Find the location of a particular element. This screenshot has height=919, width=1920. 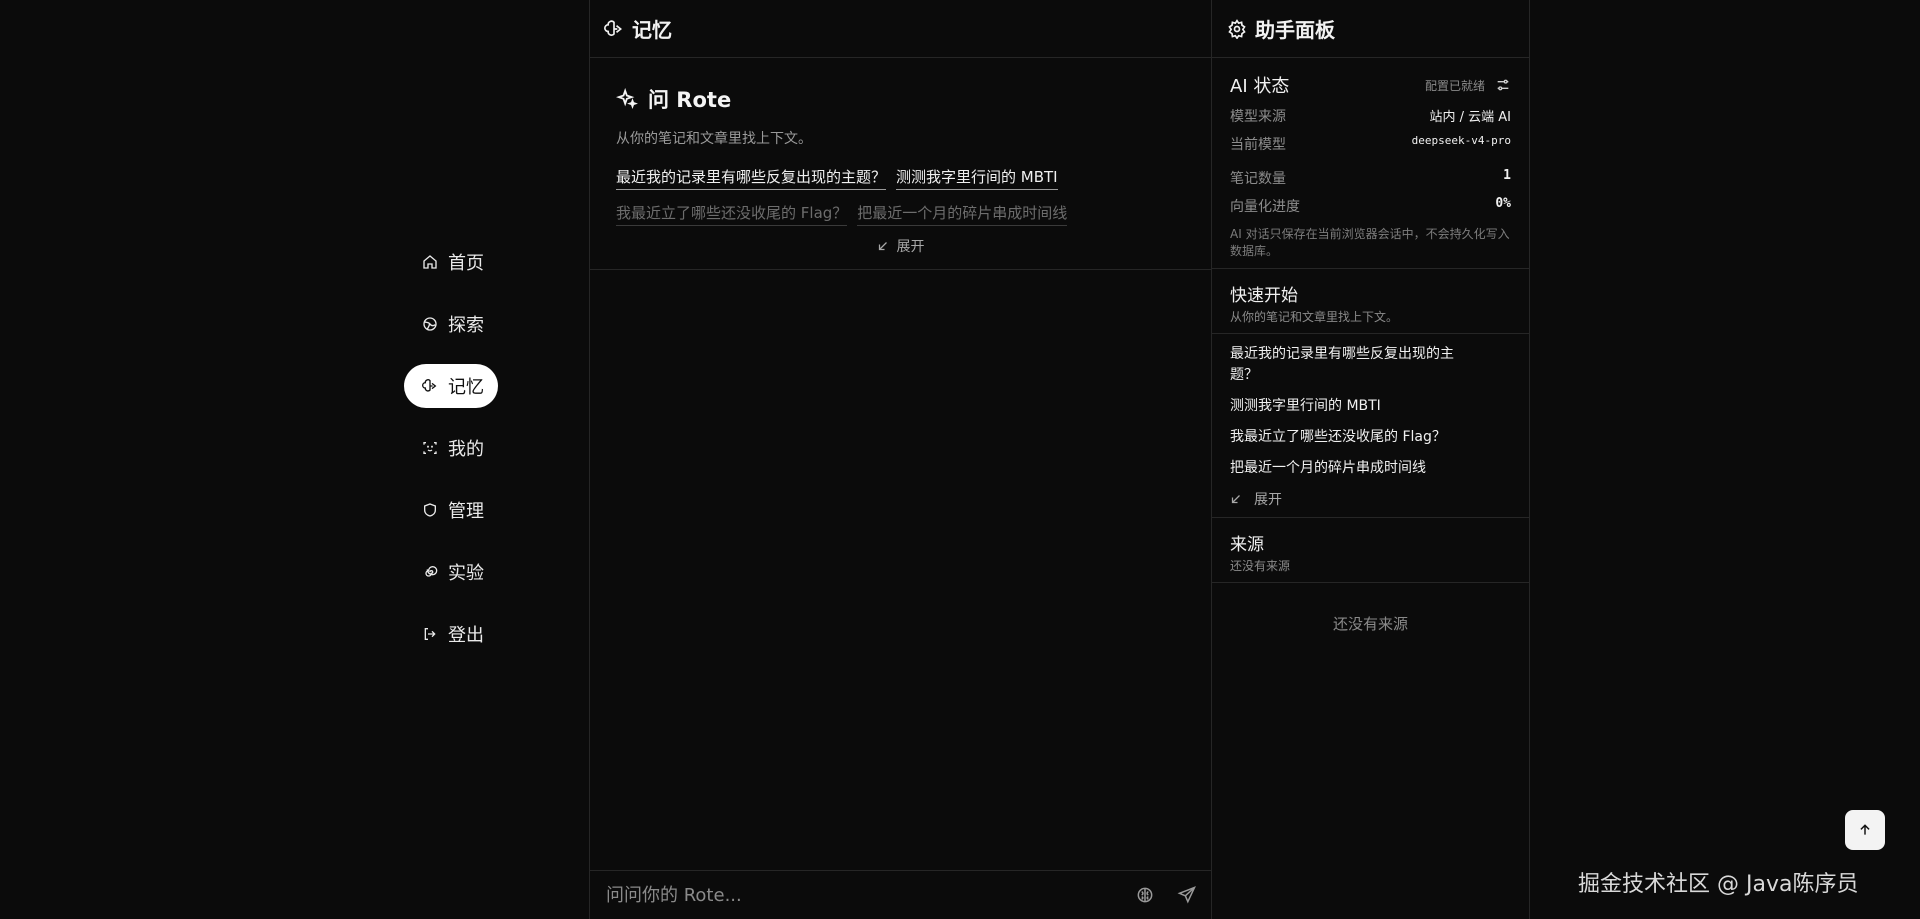

quick-start-header: 快速开始 从你的笔记和文章里找上下文。 is located at coordinates (1370, 301).